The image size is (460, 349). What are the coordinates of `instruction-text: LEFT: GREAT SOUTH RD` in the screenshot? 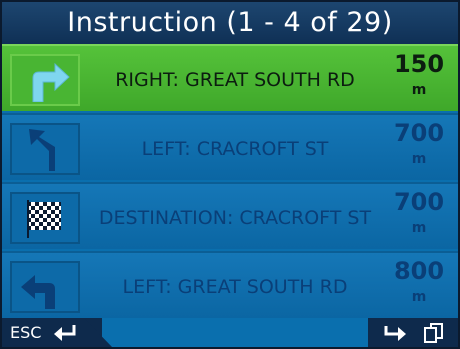 It's located at (235, 286).